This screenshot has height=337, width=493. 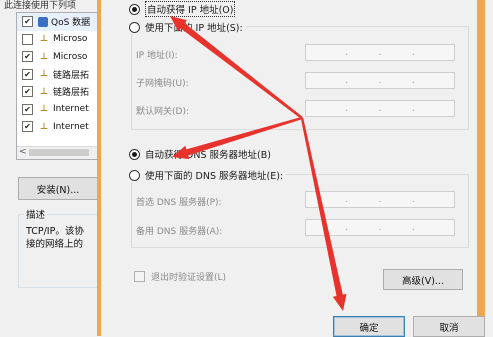 I want to click on subnet-mask-label: 子网掩码(U):, so click(x=162, y=84).